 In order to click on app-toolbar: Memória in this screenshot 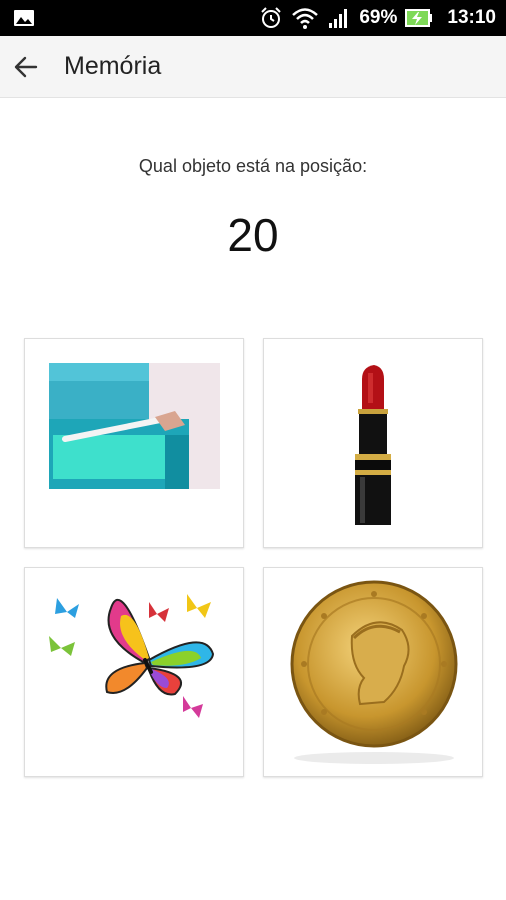, I will do `click(253, 67)`.